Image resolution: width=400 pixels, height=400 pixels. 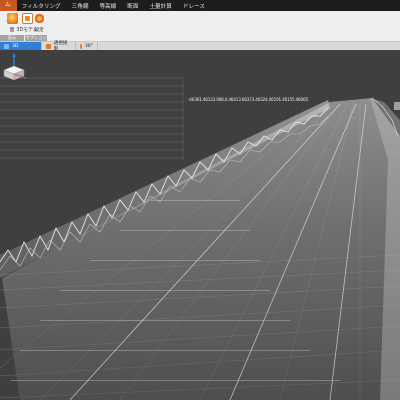 What do you see at coordinates (39, 30) in the screenshot?
I see `ribbon-settings-label: 設定` at bounding box center [39, 30].